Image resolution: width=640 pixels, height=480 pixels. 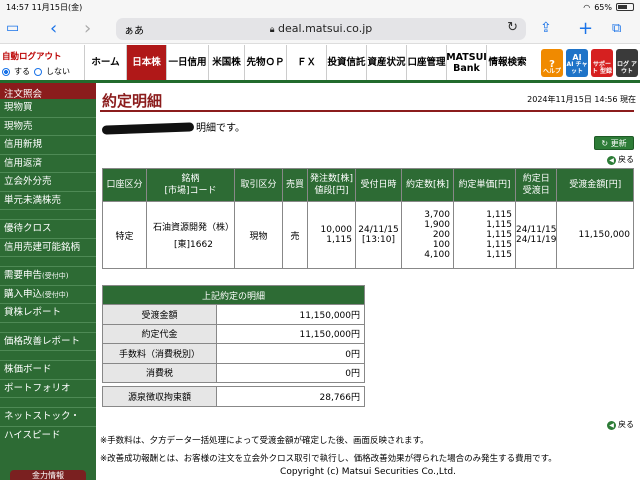 I want to click on sidebar-item: 優待クロス, so click(x=48, y=229).